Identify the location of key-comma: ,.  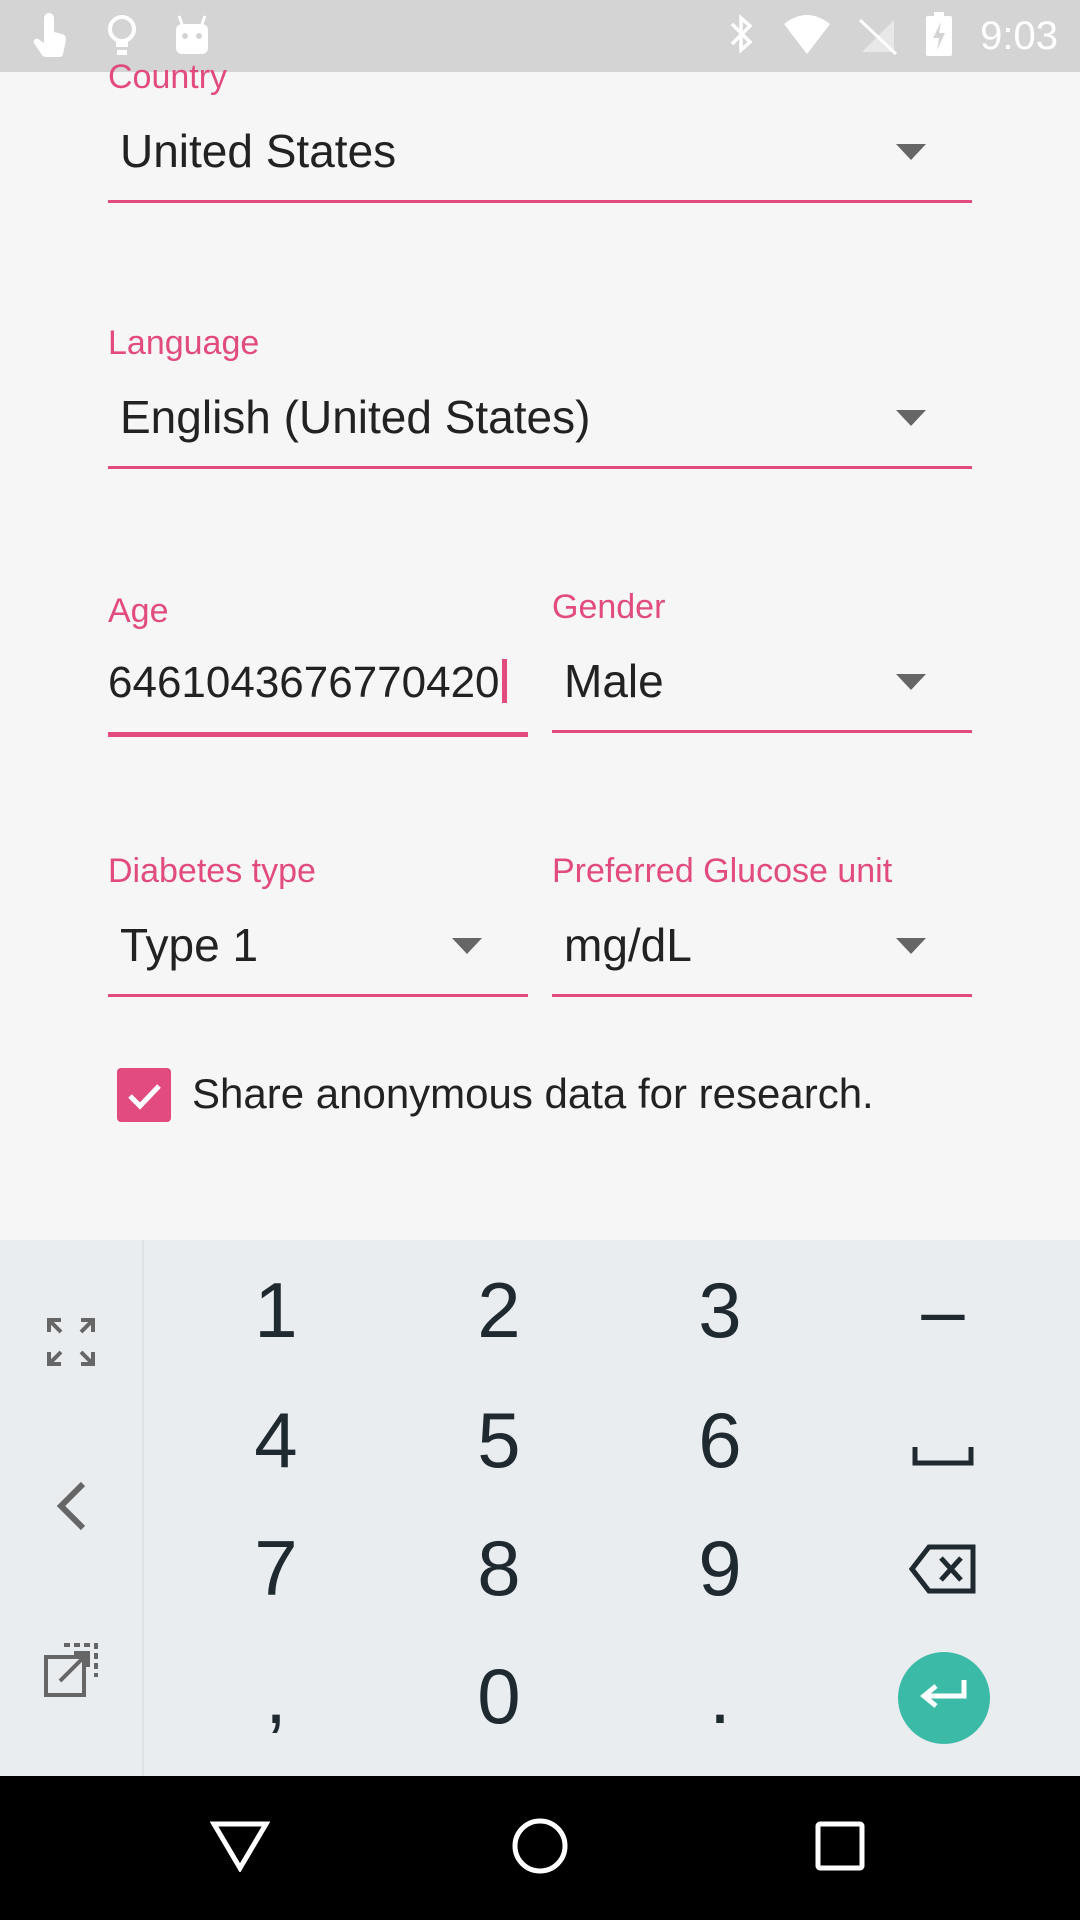
(276, 1696).